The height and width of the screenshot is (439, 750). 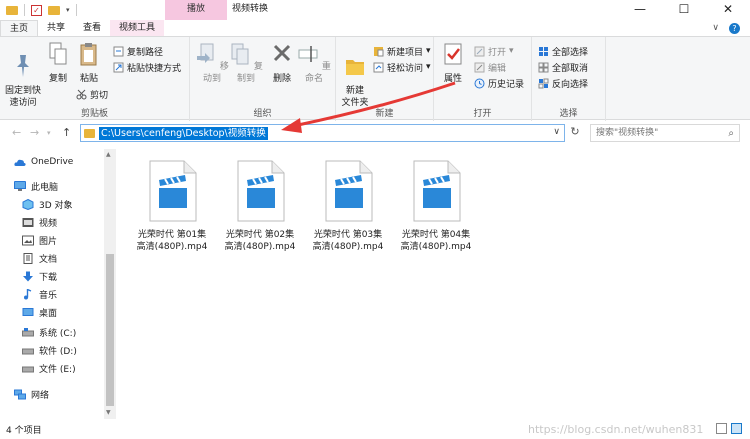 What do you see at coordinates (453, 54) in the screenshot?
I see `properties-icon` at bounding box center [453, 54].